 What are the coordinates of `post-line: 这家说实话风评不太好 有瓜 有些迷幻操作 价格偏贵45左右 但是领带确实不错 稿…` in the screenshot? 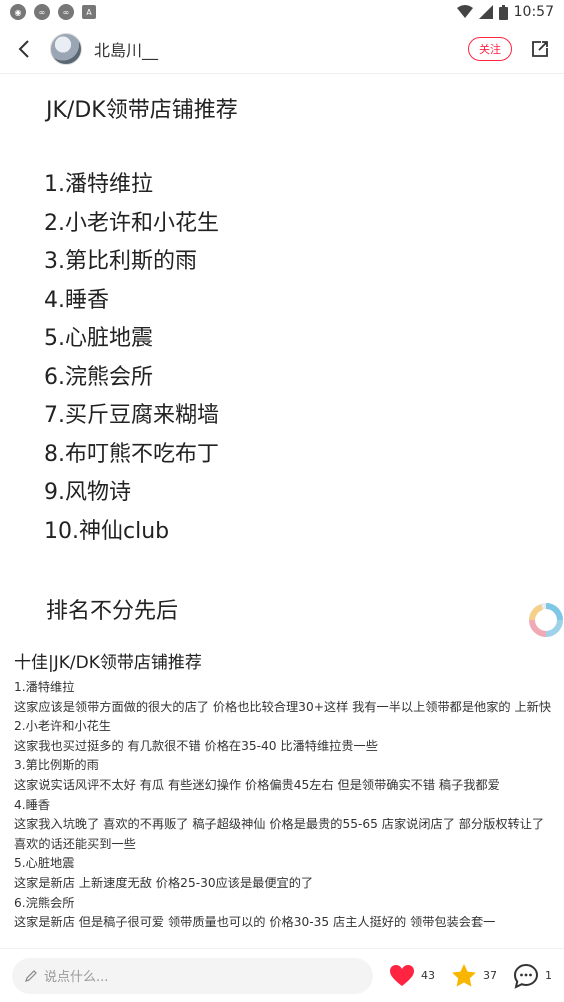 It's located at (257, 784).